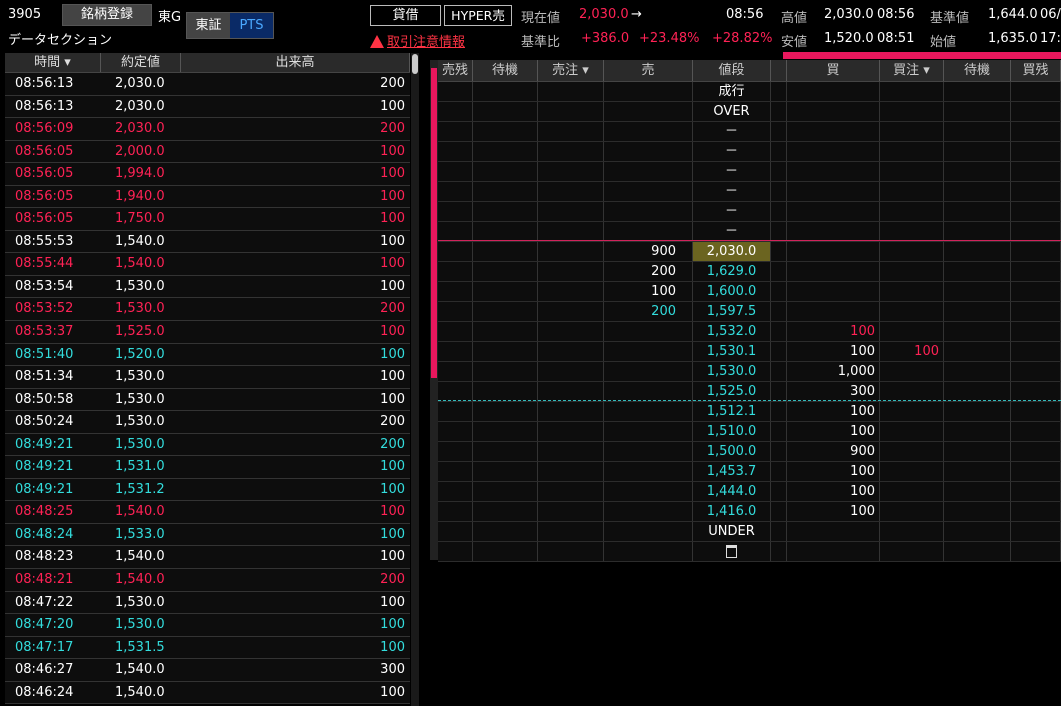 The height and width of the screenshot is (706, 1061). Describe the element at coordinates (732, 251) in the screenshot. I see `board-price: 2,030.0` at that location.